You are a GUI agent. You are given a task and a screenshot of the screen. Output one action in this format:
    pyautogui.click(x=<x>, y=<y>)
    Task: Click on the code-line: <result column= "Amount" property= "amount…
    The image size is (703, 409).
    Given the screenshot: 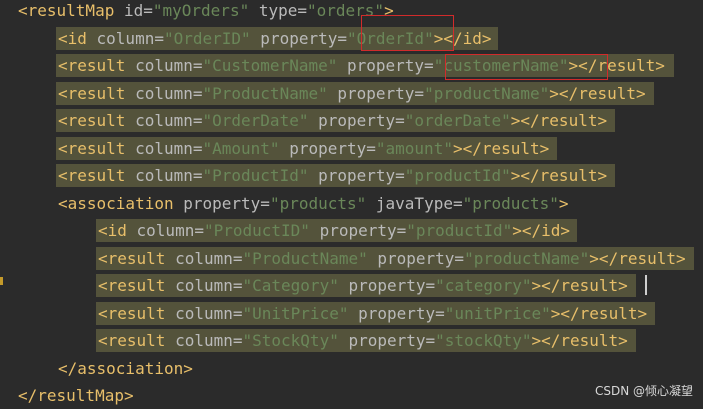 What is the action you would take?
    pyautogui.click(x=303, y=148)
    